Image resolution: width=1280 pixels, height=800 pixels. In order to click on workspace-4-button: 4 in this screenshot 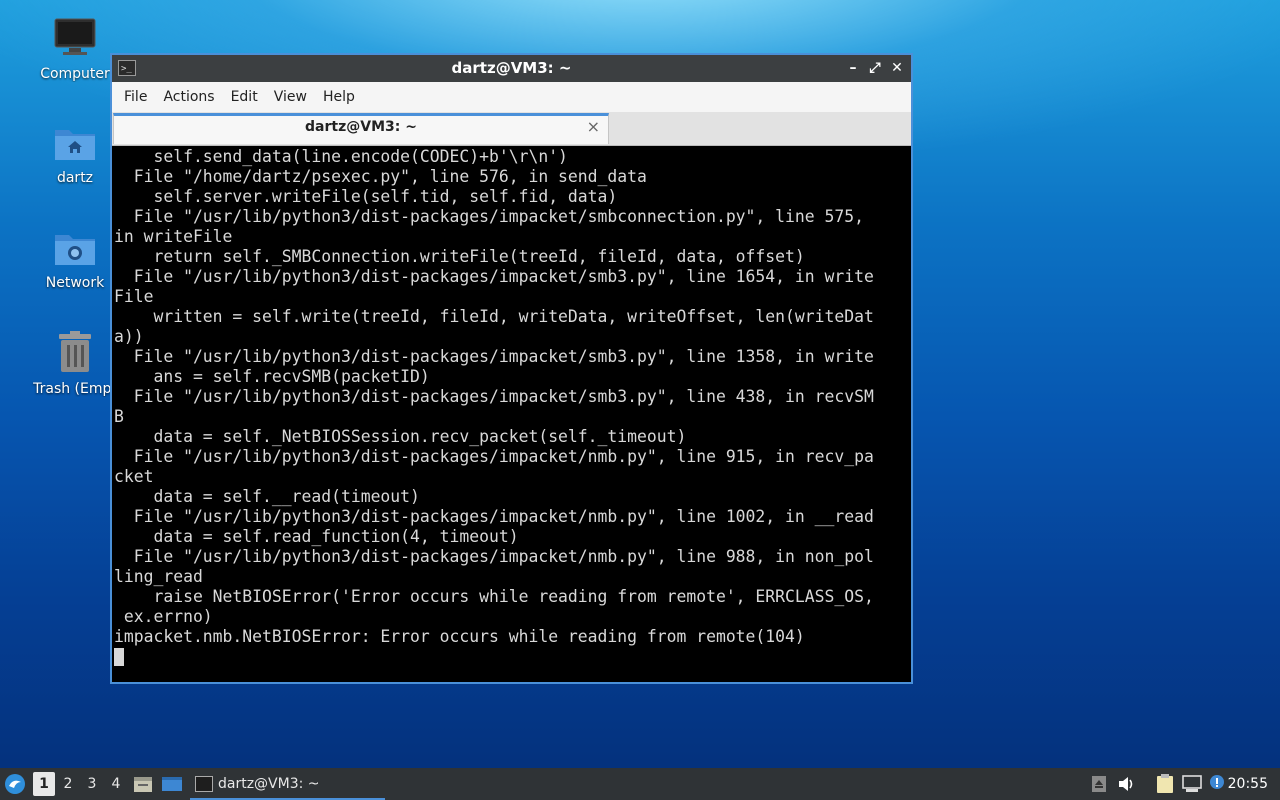, I will do `click(116, 784)`.